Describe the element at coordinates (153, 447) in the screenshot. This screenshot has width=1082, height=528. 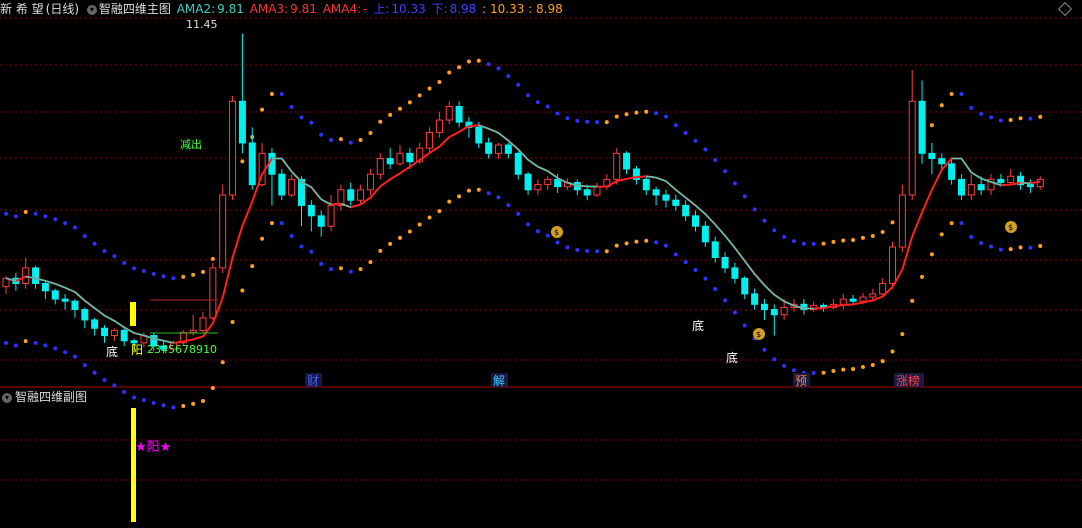
I see `sub-signal-label: ★阳★` at that location.